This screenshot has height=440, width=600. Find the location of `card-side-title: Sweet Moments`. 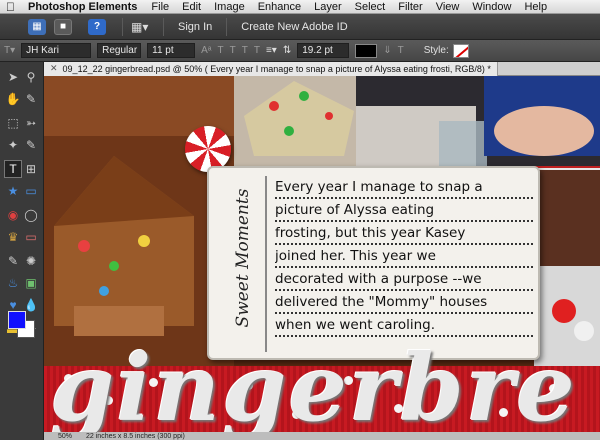

card-side-title: Sweet Moments is located at coordinates (243, 258).